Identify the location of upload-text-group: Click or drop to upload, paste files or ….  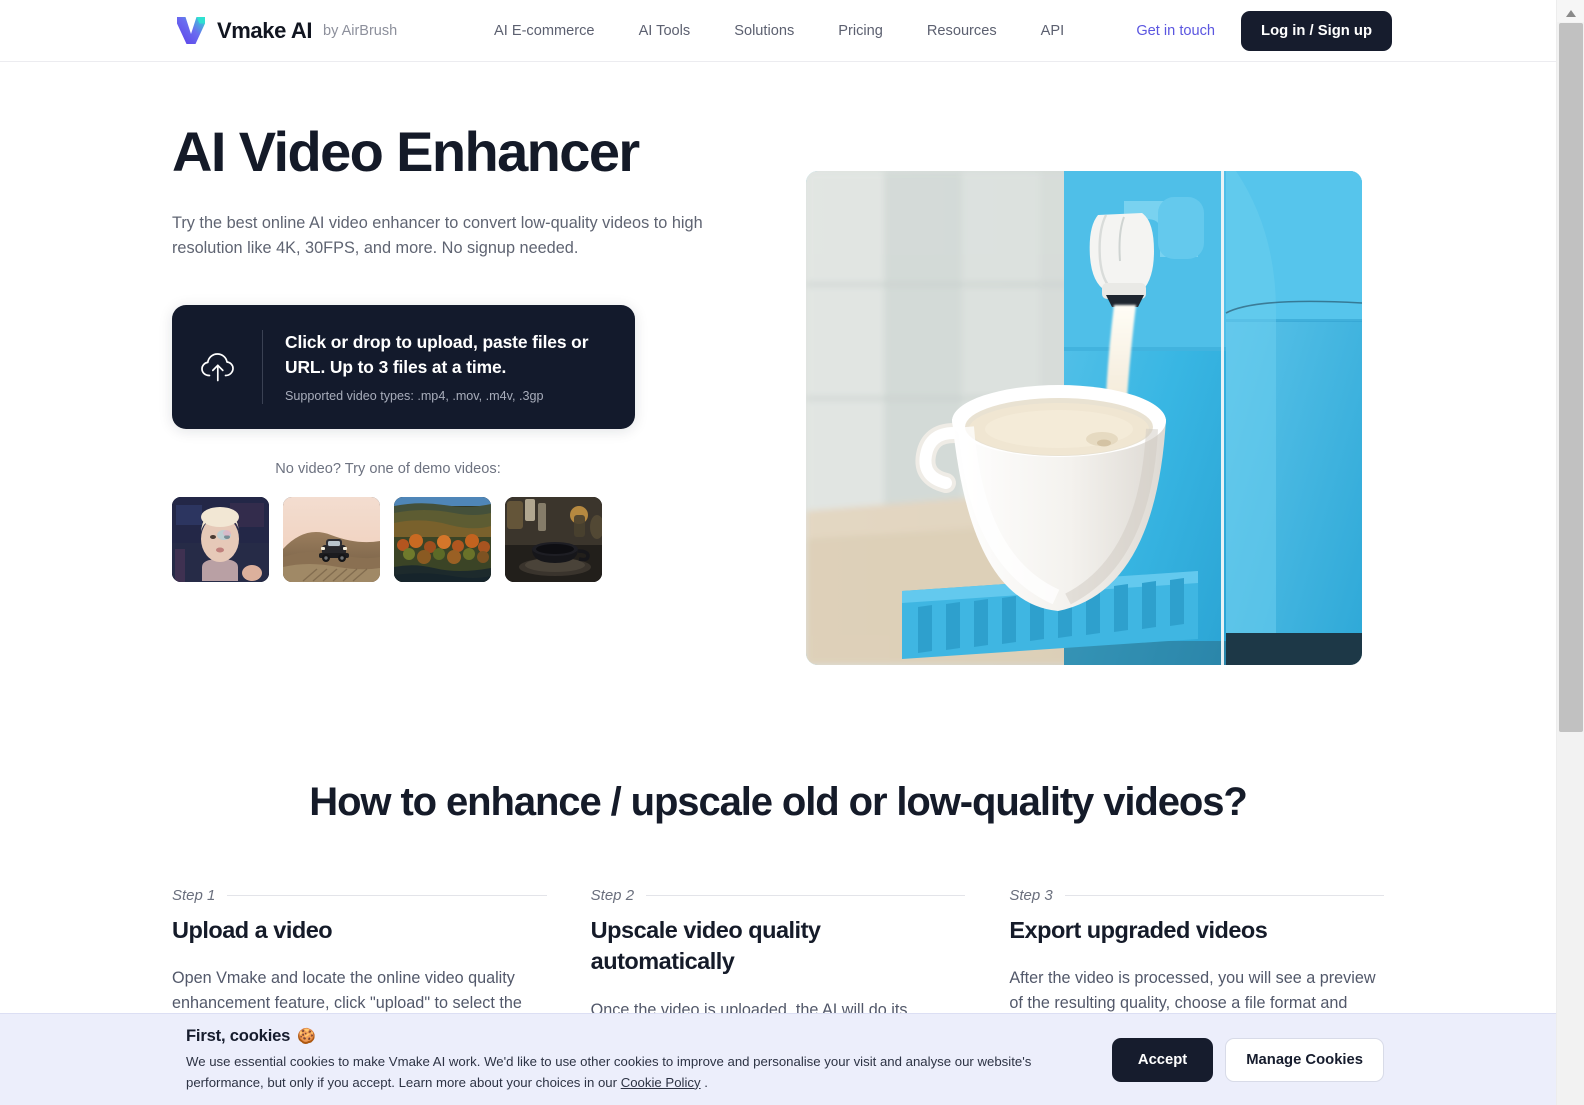
(449, 367).